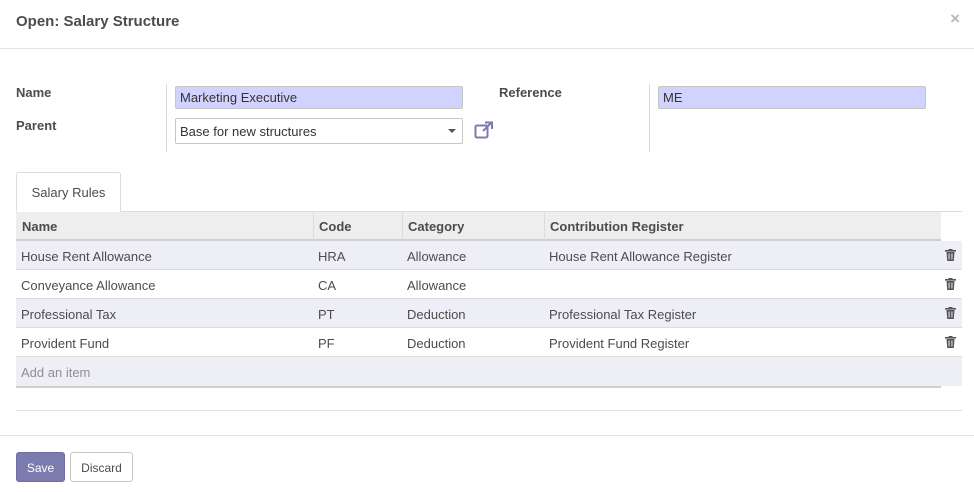 The width and height of the screenshot is (974, 492). Describe the element at coordinates (489, 371) in the screenshot. I see `add-item-row: Add an item` at that location.